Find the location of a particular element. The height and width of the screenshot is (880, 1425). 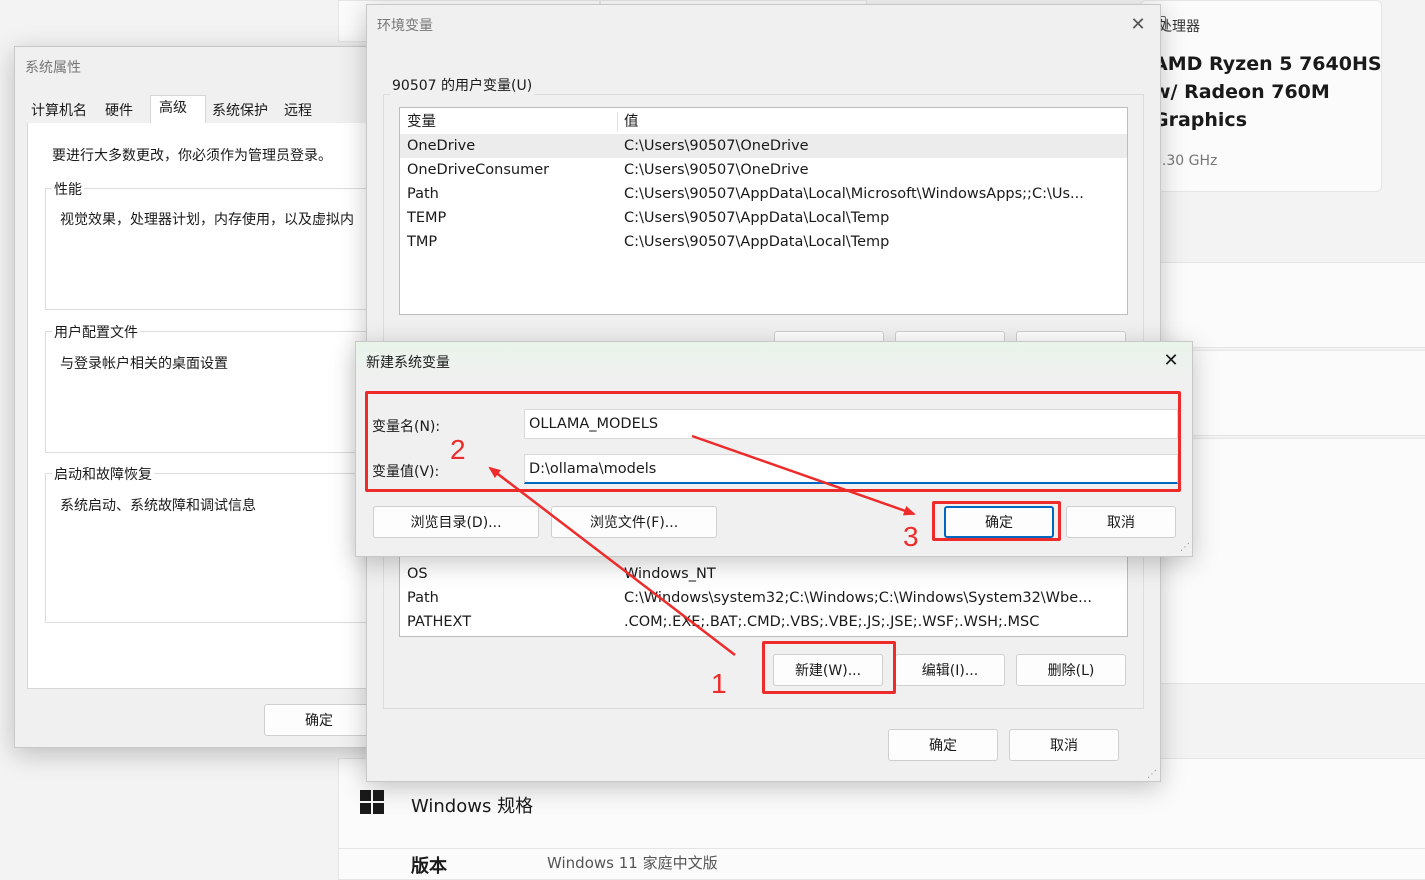

annotation-arrows is located at coordinates (702, 545).